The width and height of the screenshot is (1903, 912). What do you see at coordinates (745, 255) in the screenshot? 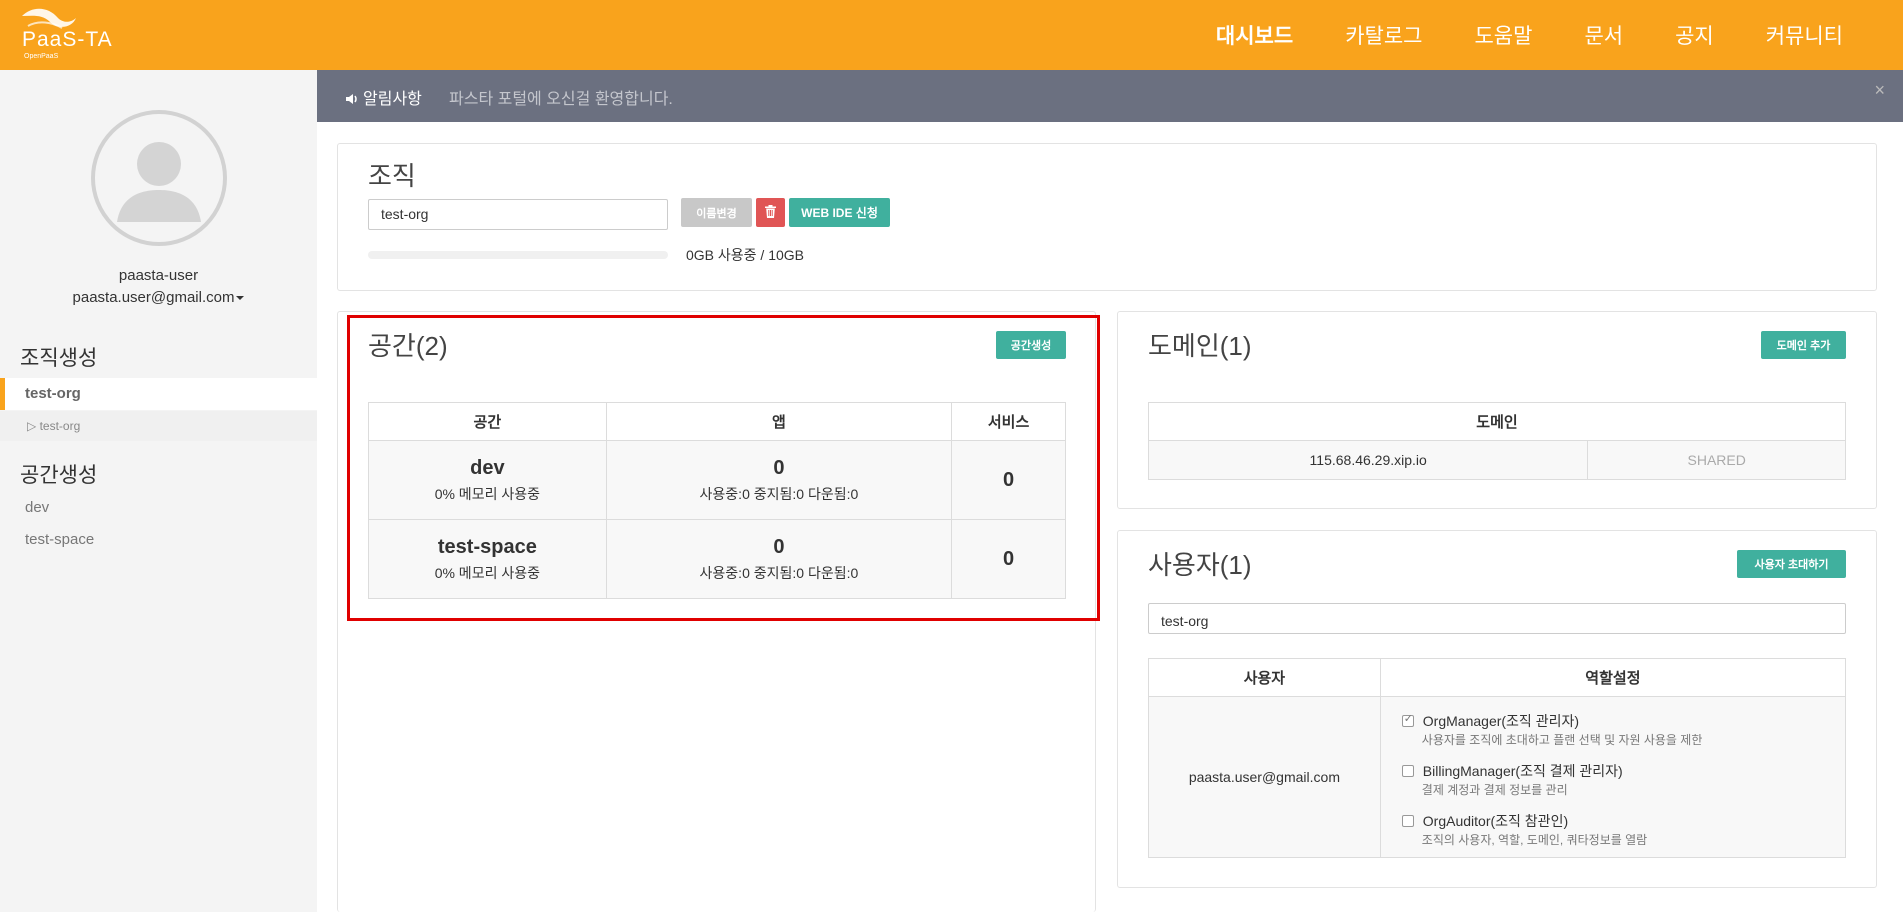
I see `usage-text: 0GB 사용중 / 10GB` at bounding box center [745, 255].